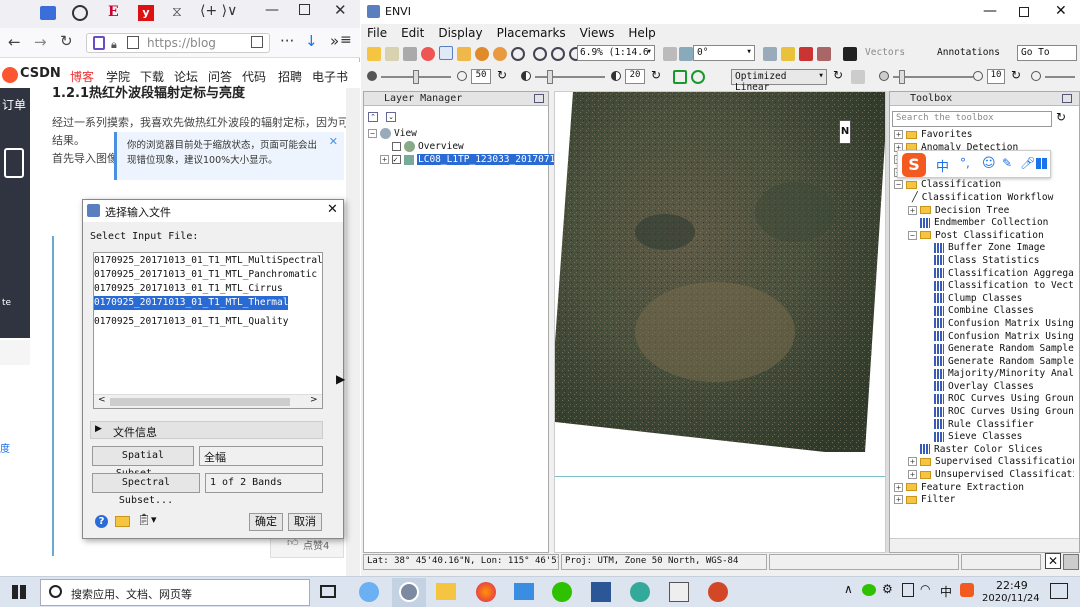 The image size is (1080, 607). Describe the element at coordinates (770, 54) in the screenshot. I see `crosshair-icon` at that location.